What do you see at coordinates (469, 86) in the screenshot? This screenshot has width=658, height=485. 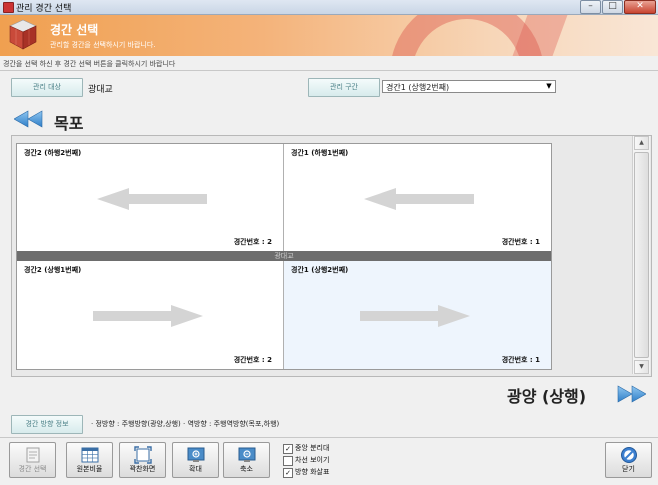 I see `section-select: 경간1 (상행2번째) ▼` at bounding box center [469, 86].